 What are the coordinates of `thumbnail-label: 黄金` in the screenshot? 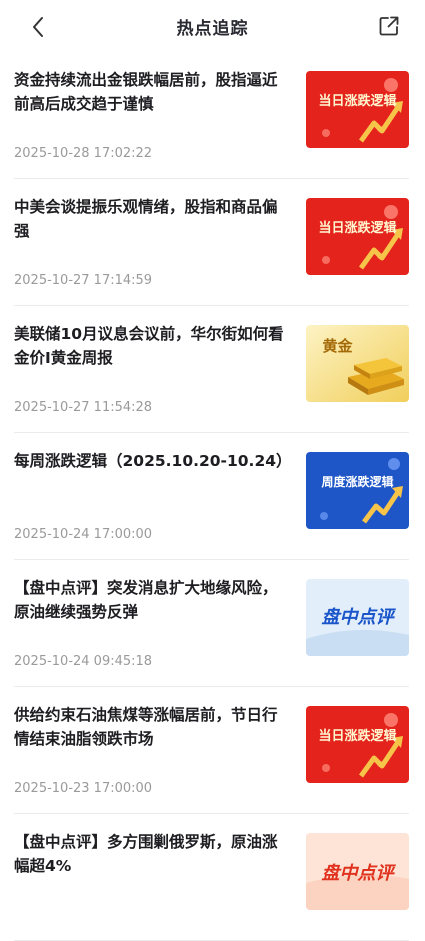 It's located at (337, 346).